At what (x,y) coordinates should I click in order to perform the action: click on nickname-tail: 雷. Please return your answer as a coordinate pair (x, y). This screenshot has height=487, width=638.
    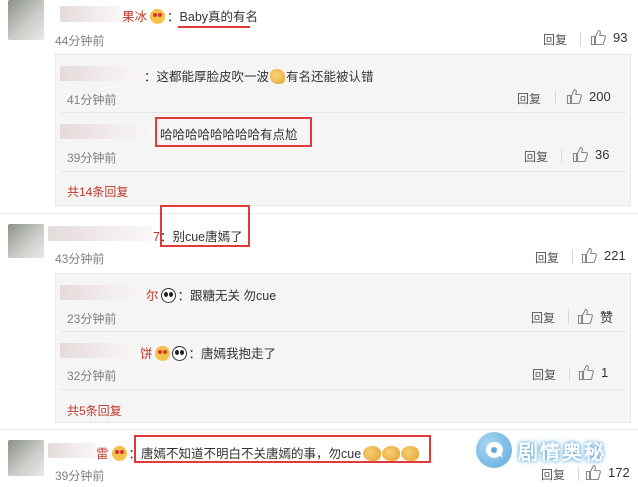
    Looking at the image, I should click on (102, 454).